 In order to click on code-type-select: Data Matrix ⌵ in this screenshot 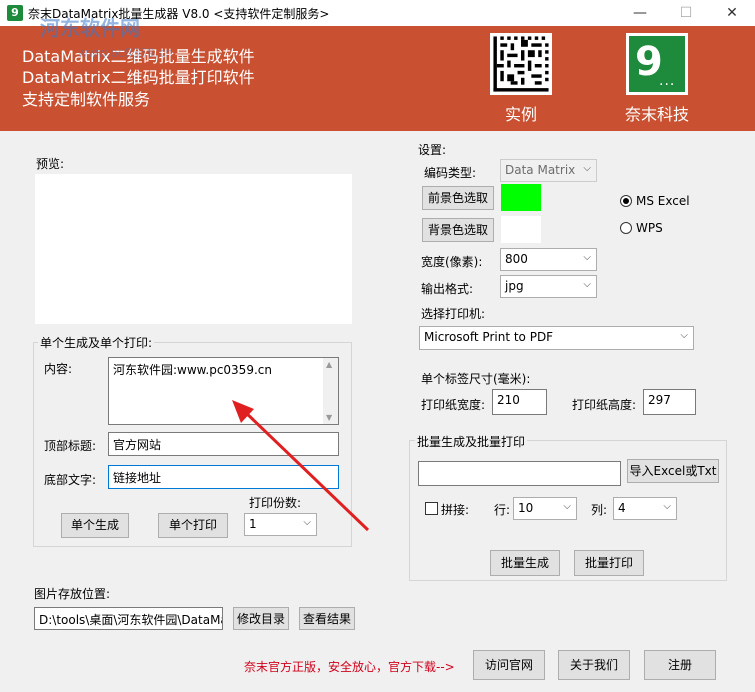, I will do `click(548, 170)`.